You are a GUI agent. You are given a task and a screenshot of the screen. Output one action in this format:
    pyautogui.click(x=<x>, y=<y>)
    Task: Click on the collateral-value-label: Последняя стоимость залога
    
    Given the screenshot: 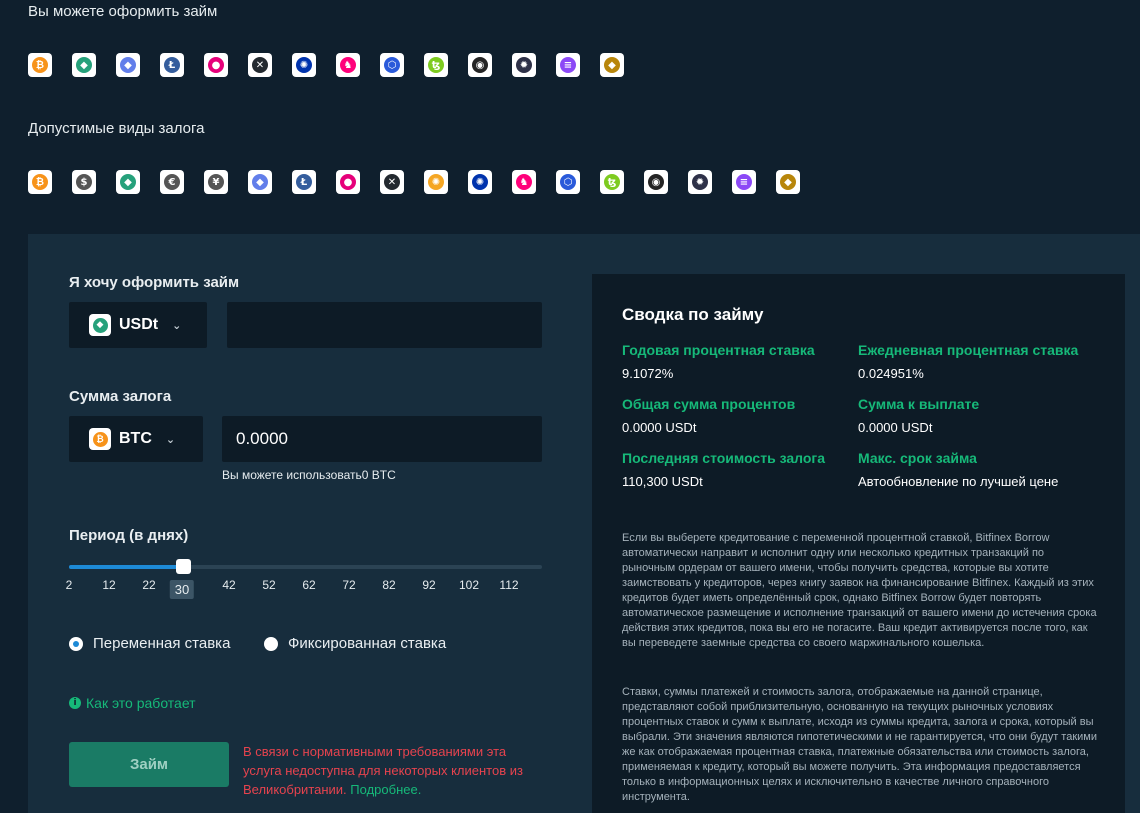 What is the action you would take?
    pyautogui.click(x=724, y=458)
    